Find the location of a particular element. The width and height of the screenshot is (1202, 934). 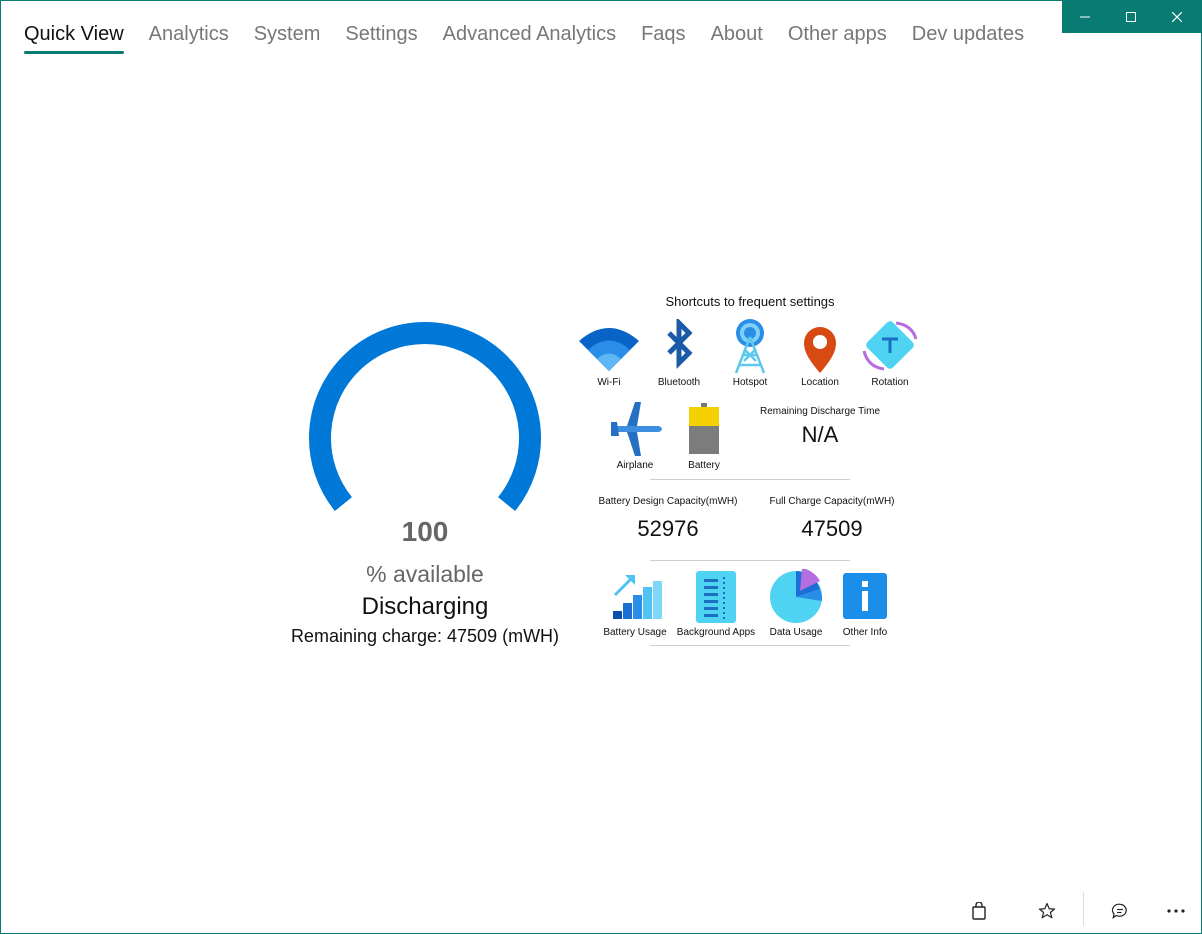

minimize-icon is located at coordinates (1085, 17).